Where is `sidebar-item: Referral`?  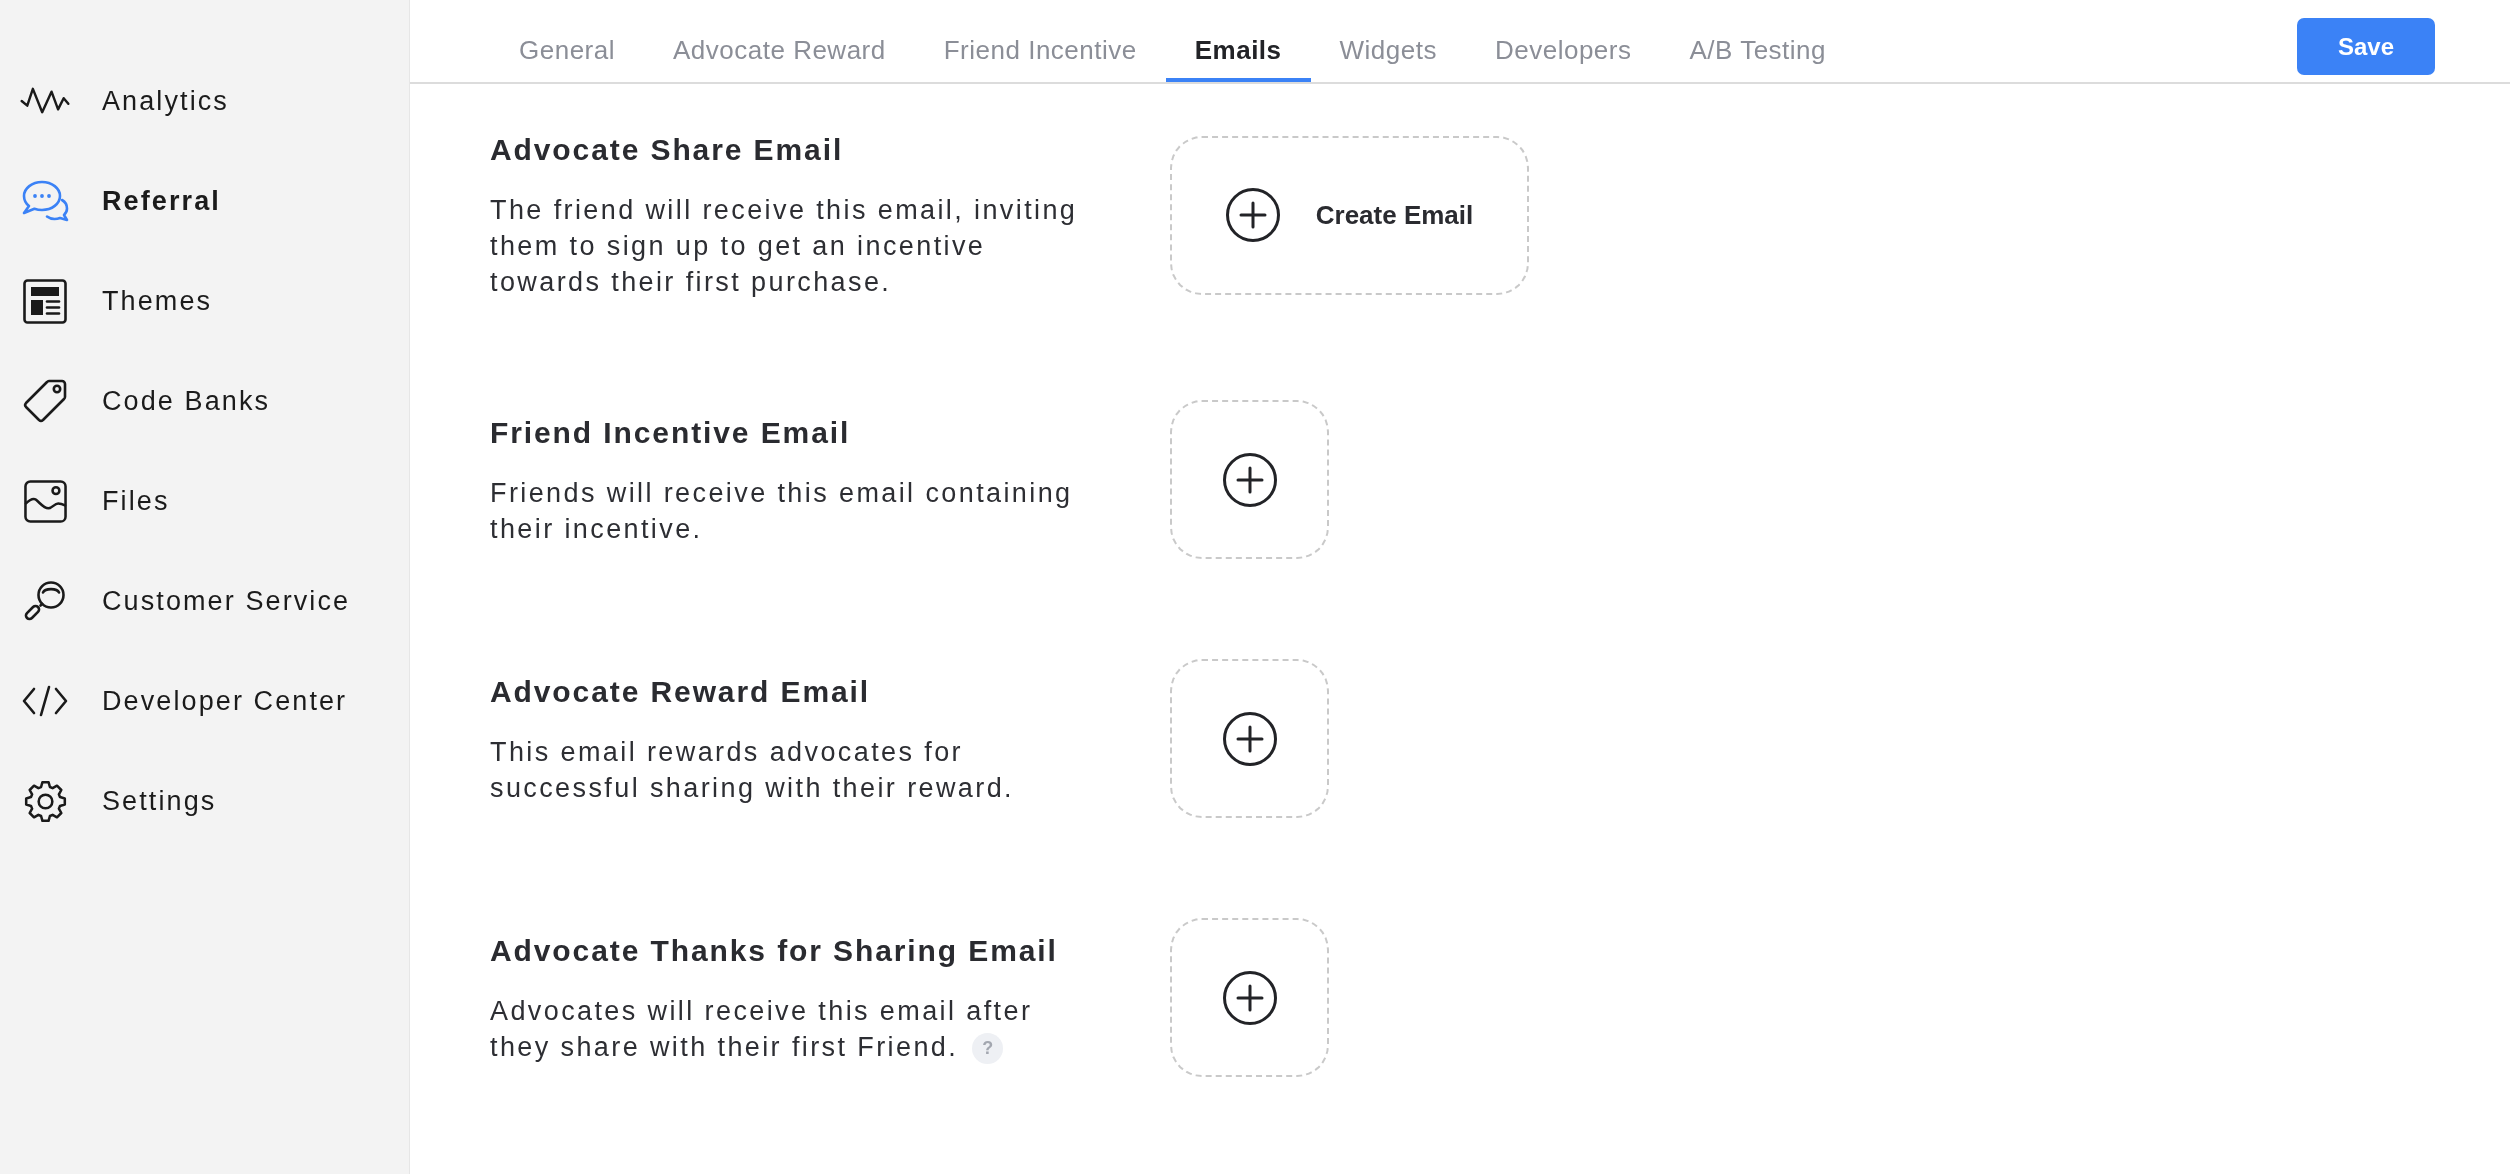
sidebar-item: Referral is located at coordinates (120, 201).